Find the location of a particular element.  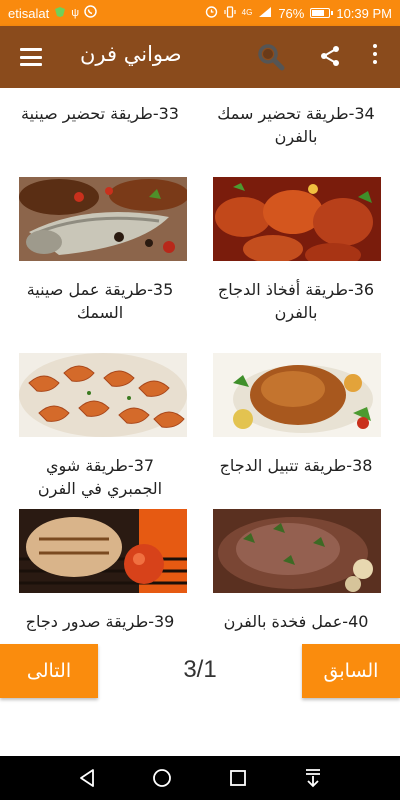

recipe-title: 33-طريقة تحضير صينية is located at coordinates (100, 113).